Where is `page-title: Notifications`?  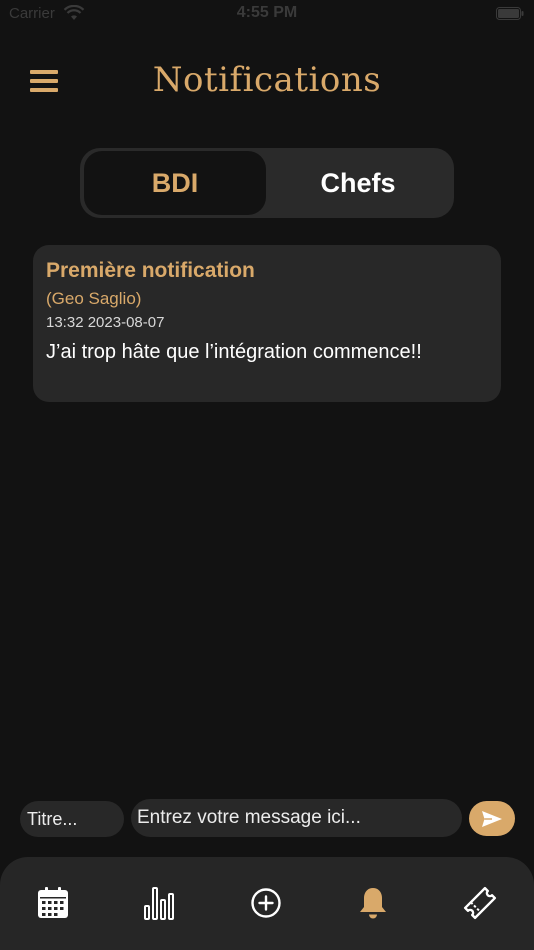
page-title: Notifications is located at coordinates (267, 80).